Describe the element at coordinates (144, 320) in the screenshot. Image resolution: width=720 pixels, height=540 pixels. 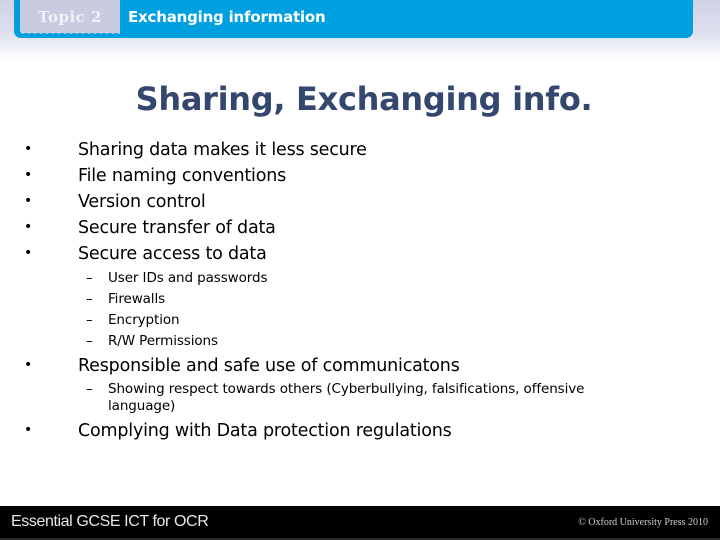
I see `sub-bullet-text: Encryption` at that location.